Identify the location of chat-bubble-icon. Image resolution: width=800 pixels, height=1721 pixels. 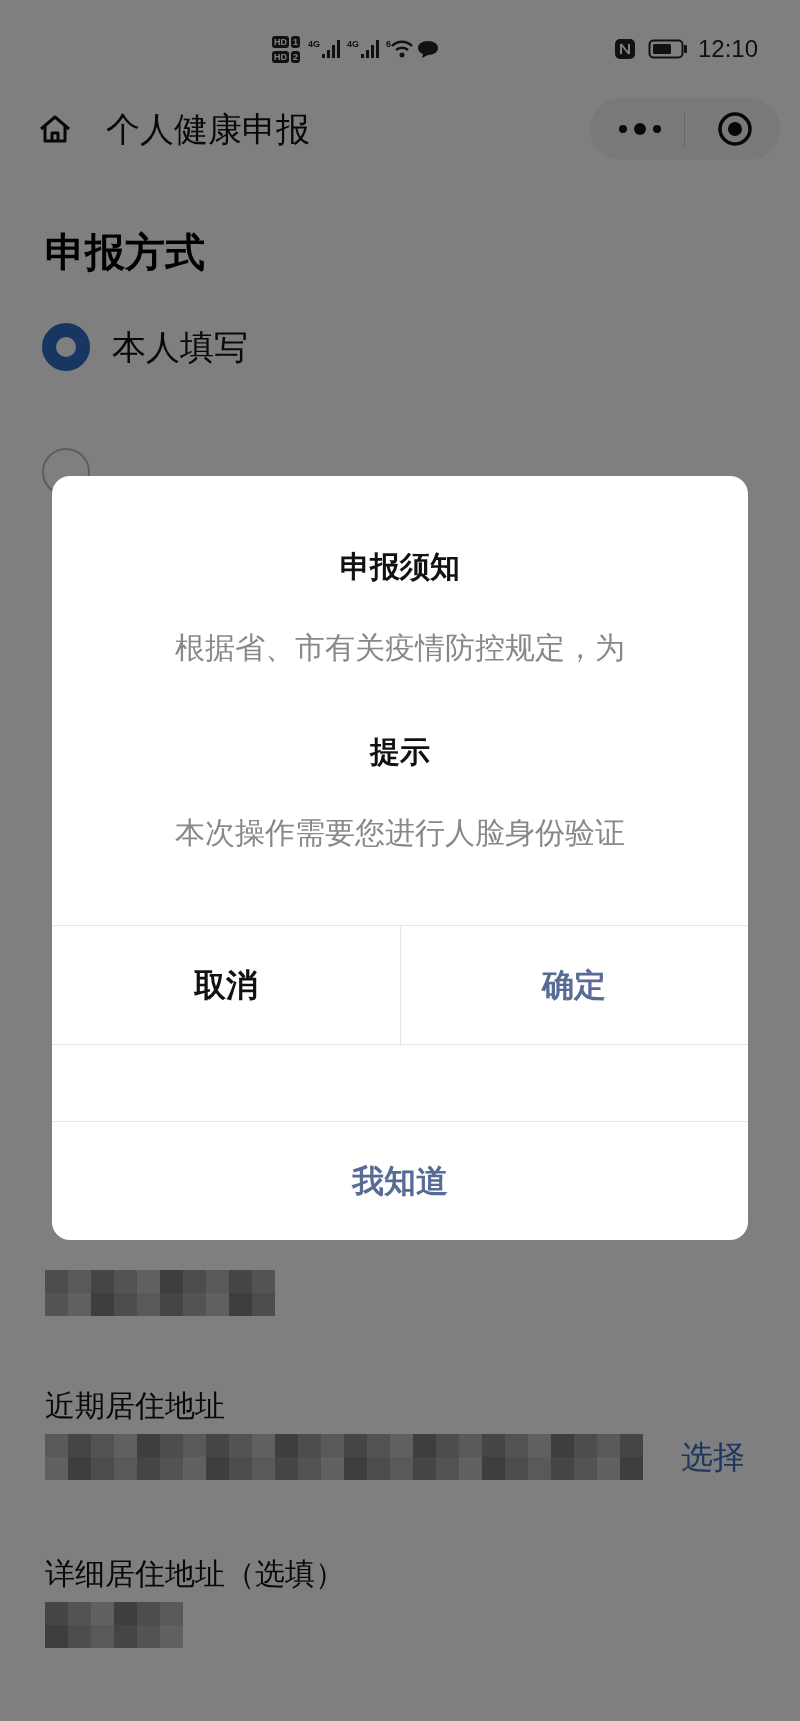
(428, 49).